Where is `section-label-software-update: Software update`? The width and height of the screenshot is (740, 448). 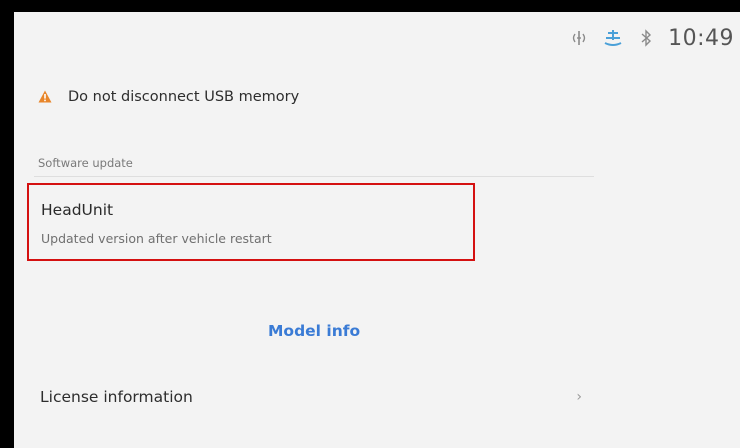
section-label-software-update: Software update is located at coordinates (85, 163).